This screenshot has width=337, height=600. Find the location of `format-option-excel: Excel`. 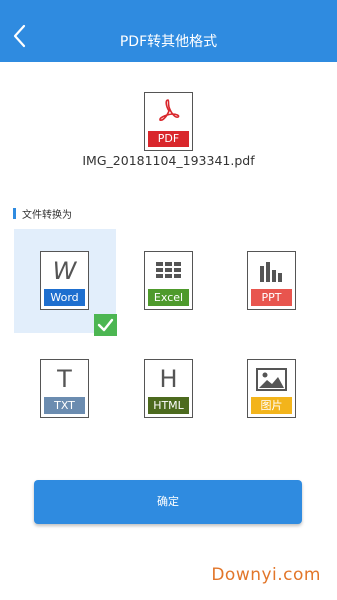

format-option-excel: Excel is located at coordinates (169, 281).